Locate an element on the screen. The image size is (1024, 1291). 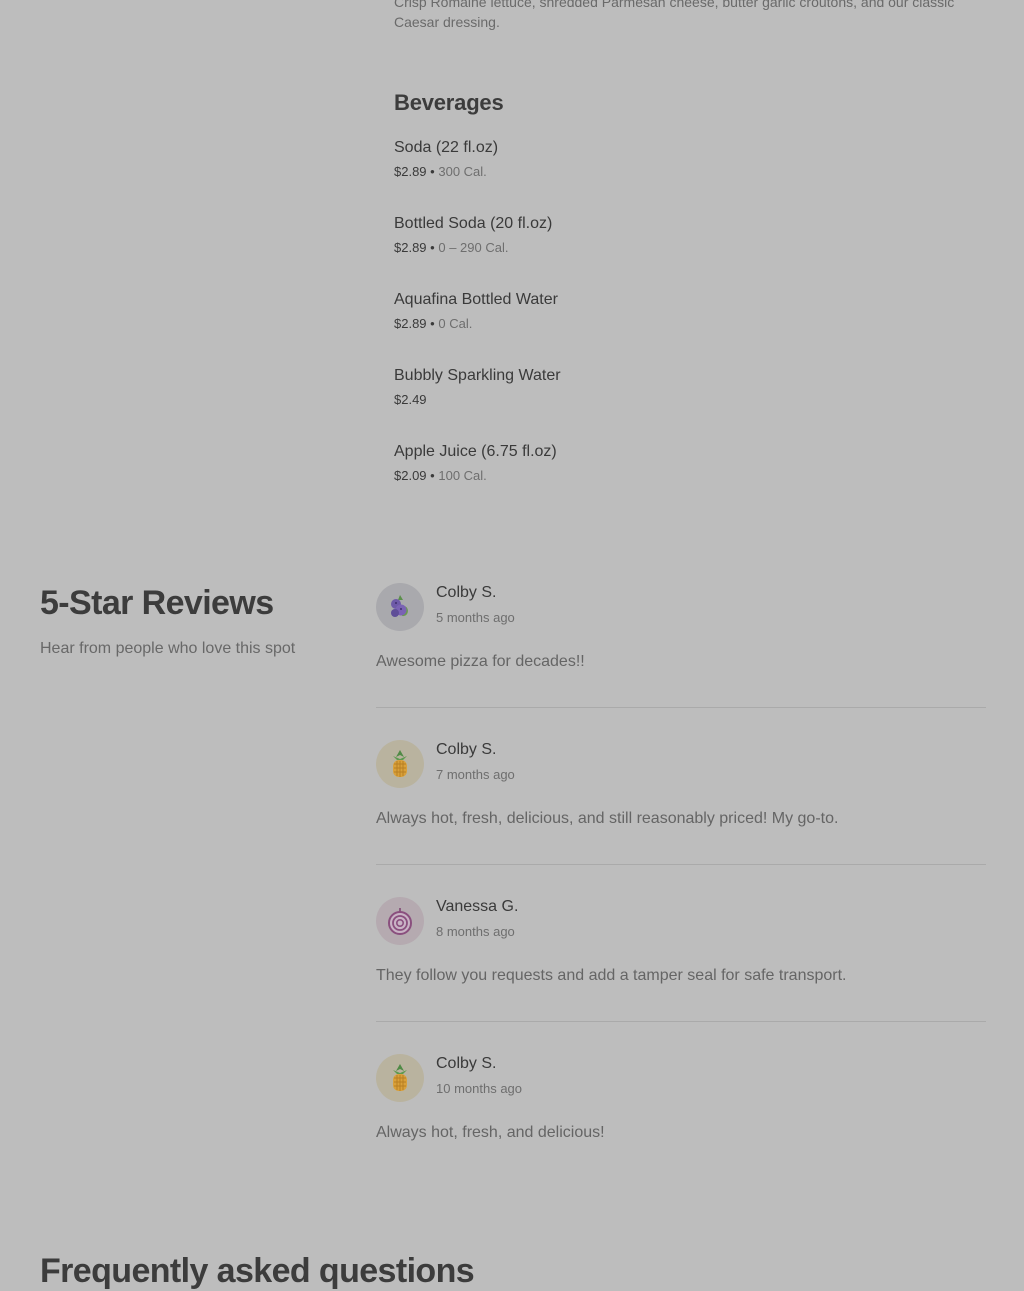
menu-item-calories: 100 Cal. is located at coordinates (462, 475).